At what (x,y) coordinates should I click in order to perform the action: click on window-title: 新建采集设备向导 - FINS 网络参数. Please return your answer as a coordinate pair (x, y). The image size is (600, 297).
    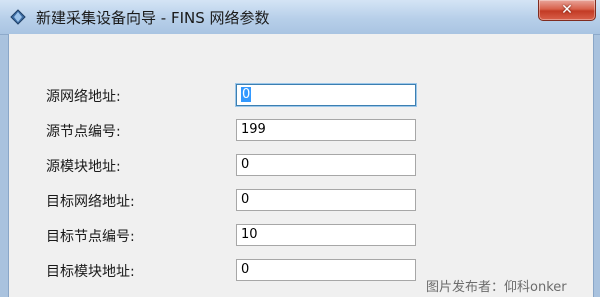
    Looking at the image, I should click on (153, 18).